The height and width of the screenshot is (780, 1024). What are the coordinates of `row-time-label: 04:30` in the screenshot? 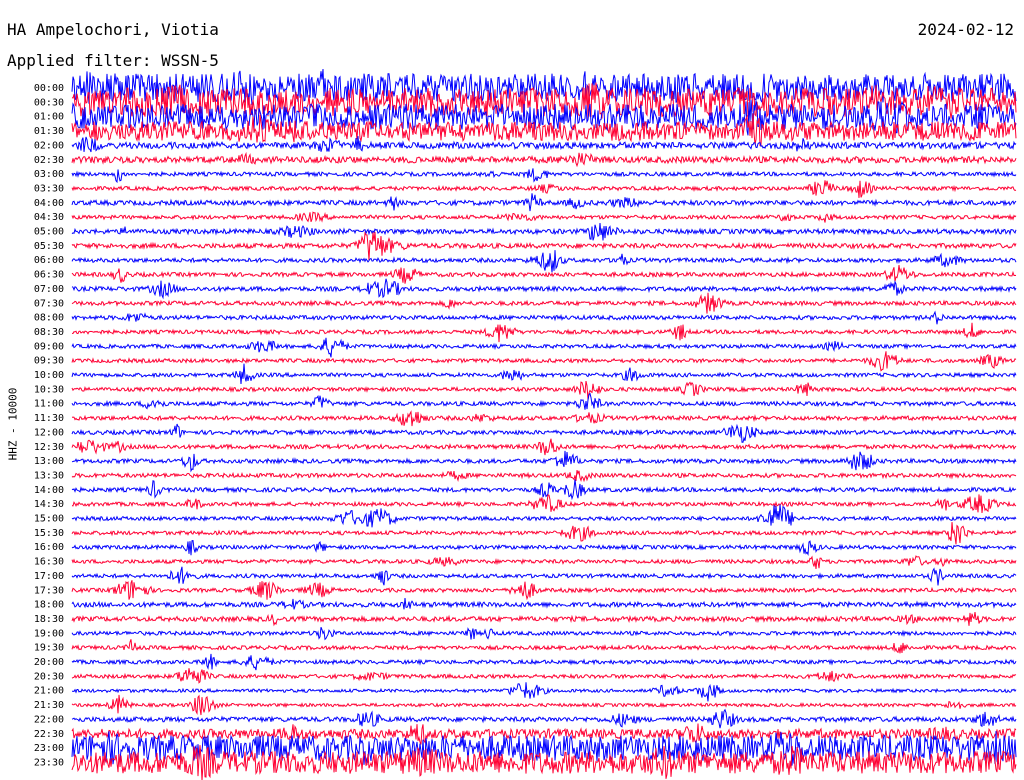 It's located at (49, 217).